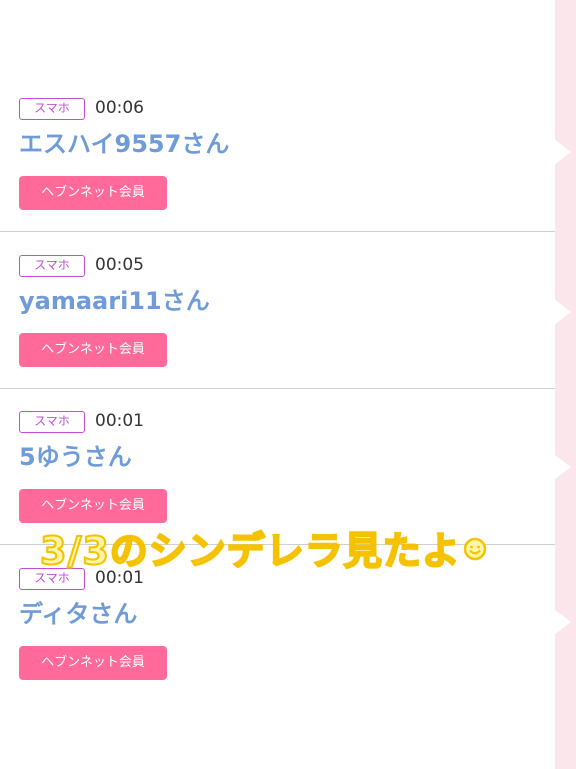  What do you see at coordinates (119, 421) in the screenshot?
I see `visit-time: 00:01` at bounding box center [119, 421].